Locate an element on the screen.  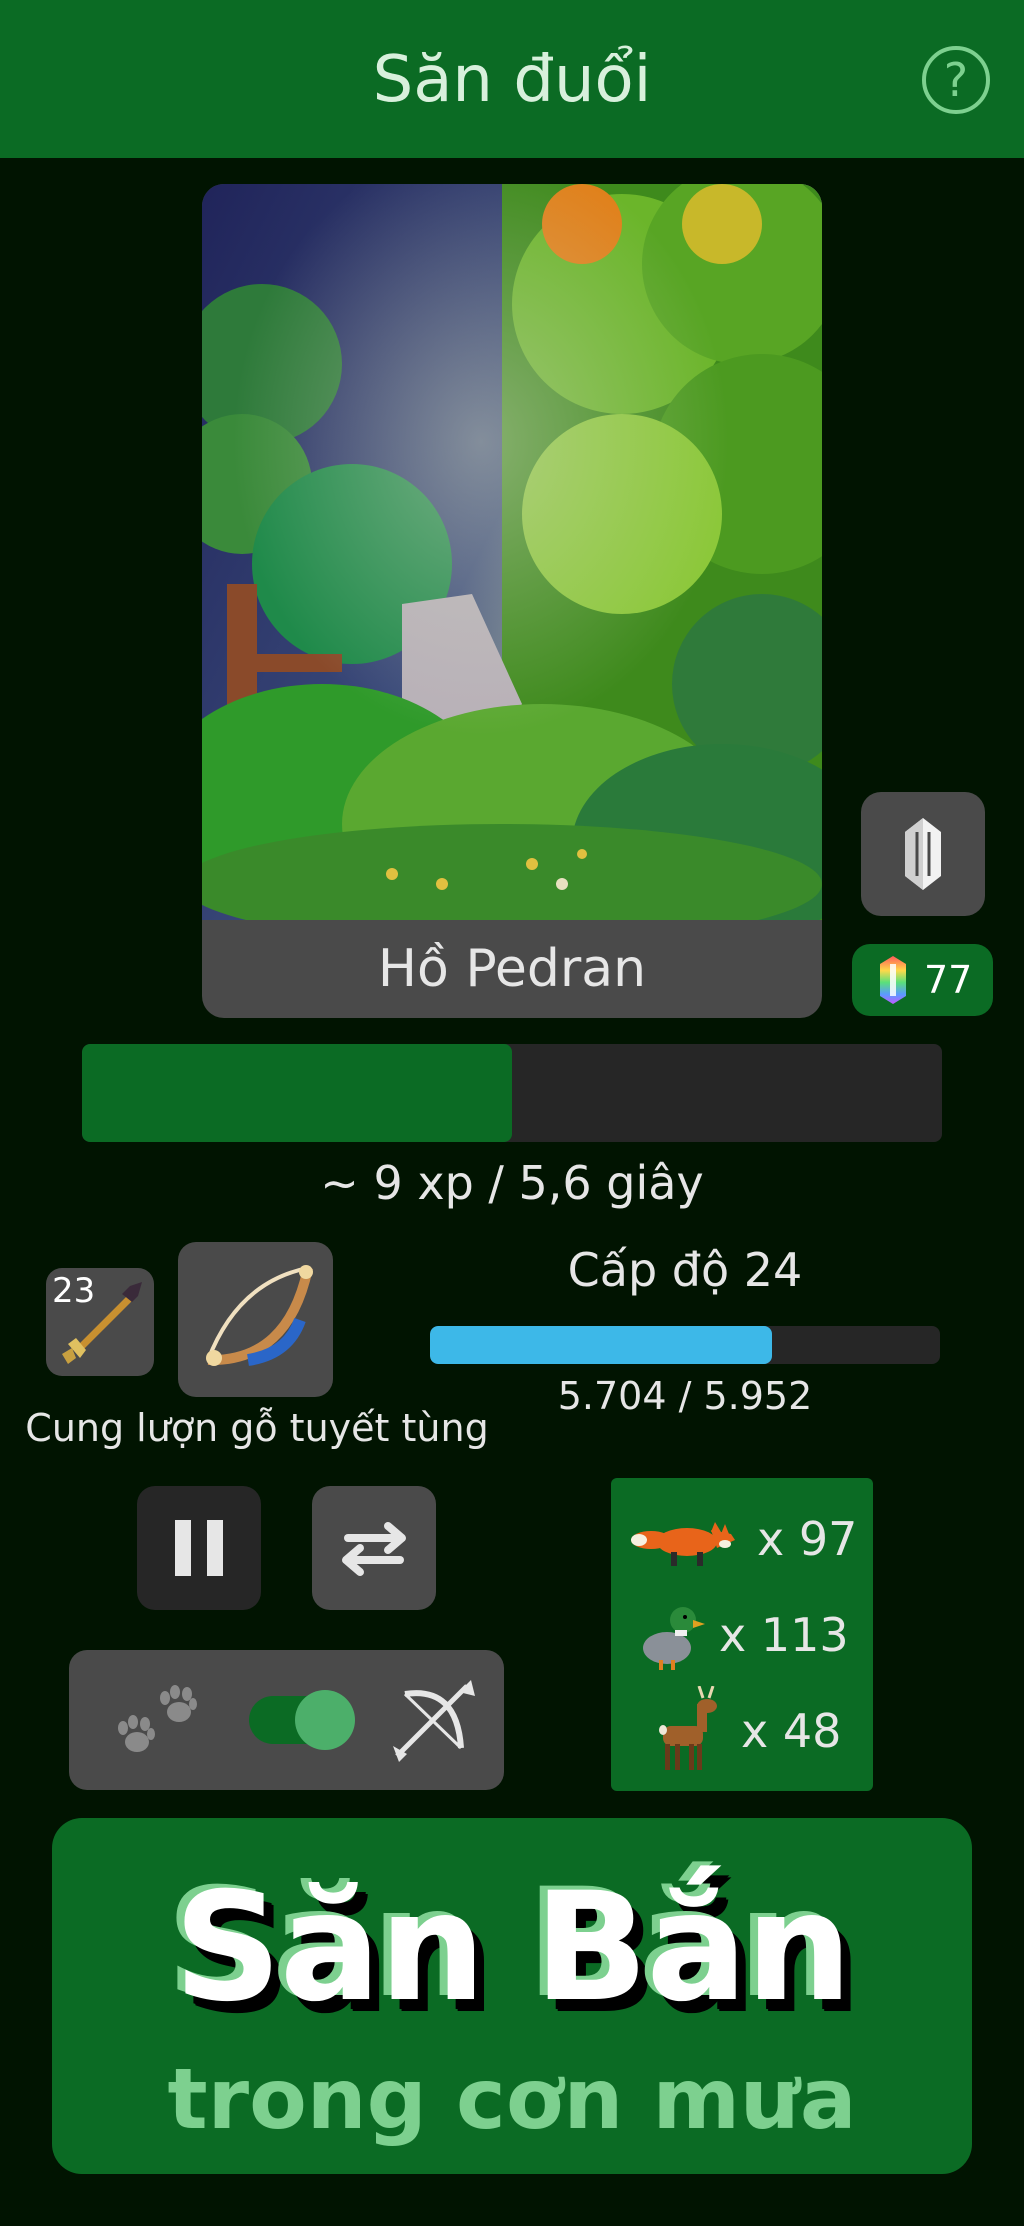
level-progress-fill is located at coordinates (601, 1345).